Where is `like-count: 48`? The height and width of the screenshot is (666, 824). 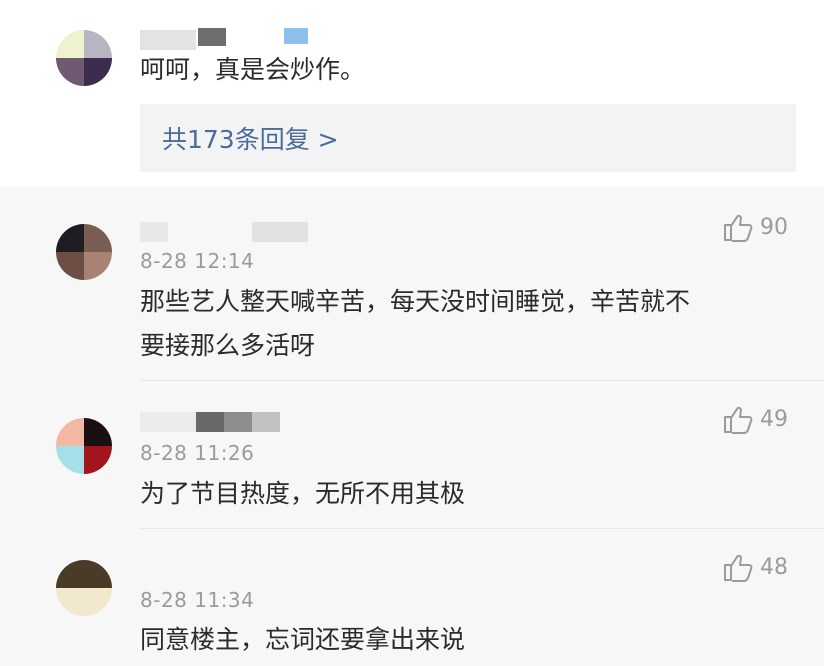 like-count: 48 is located at coordinates (774, 567).